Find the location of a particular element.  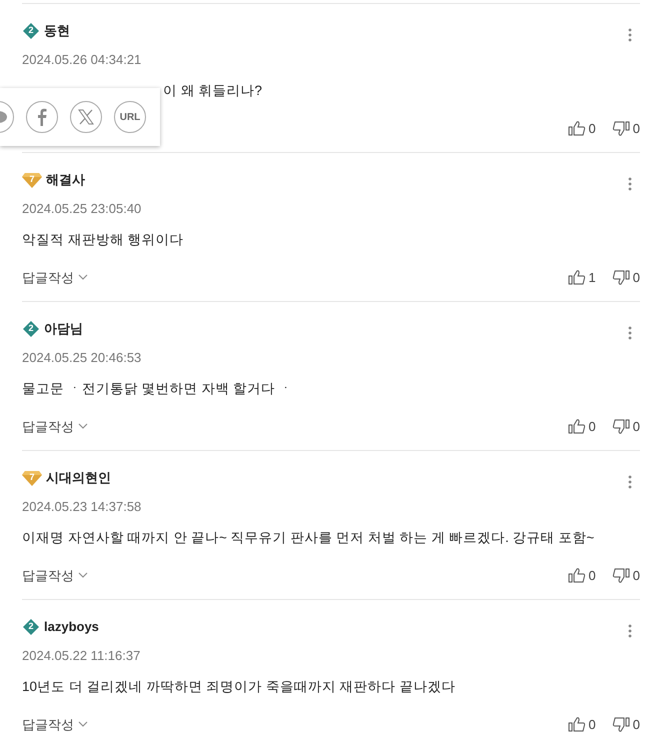

comment-text: 물고문 ㆍ전기통닭 몇번하면 자백 할거다 ㆍ is located at coordinates (158, 389).